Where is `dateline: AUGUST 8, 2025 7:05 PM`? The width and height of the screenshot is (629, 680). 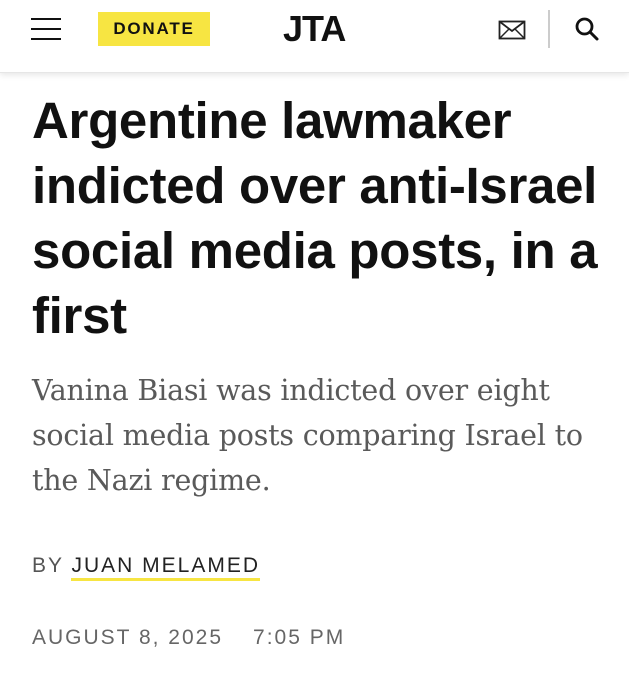
dateline: AUGUST 8, 2025 7:05 PM is located at coordinates (188, 638).